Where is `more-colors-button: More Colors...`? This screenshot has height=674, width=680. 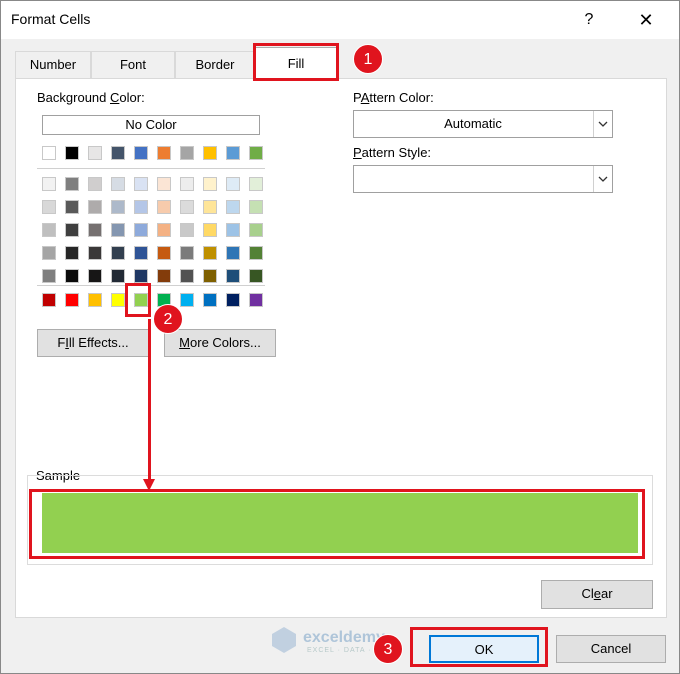
more-colors-button: More Colors... is located at coordinates (220, 343).